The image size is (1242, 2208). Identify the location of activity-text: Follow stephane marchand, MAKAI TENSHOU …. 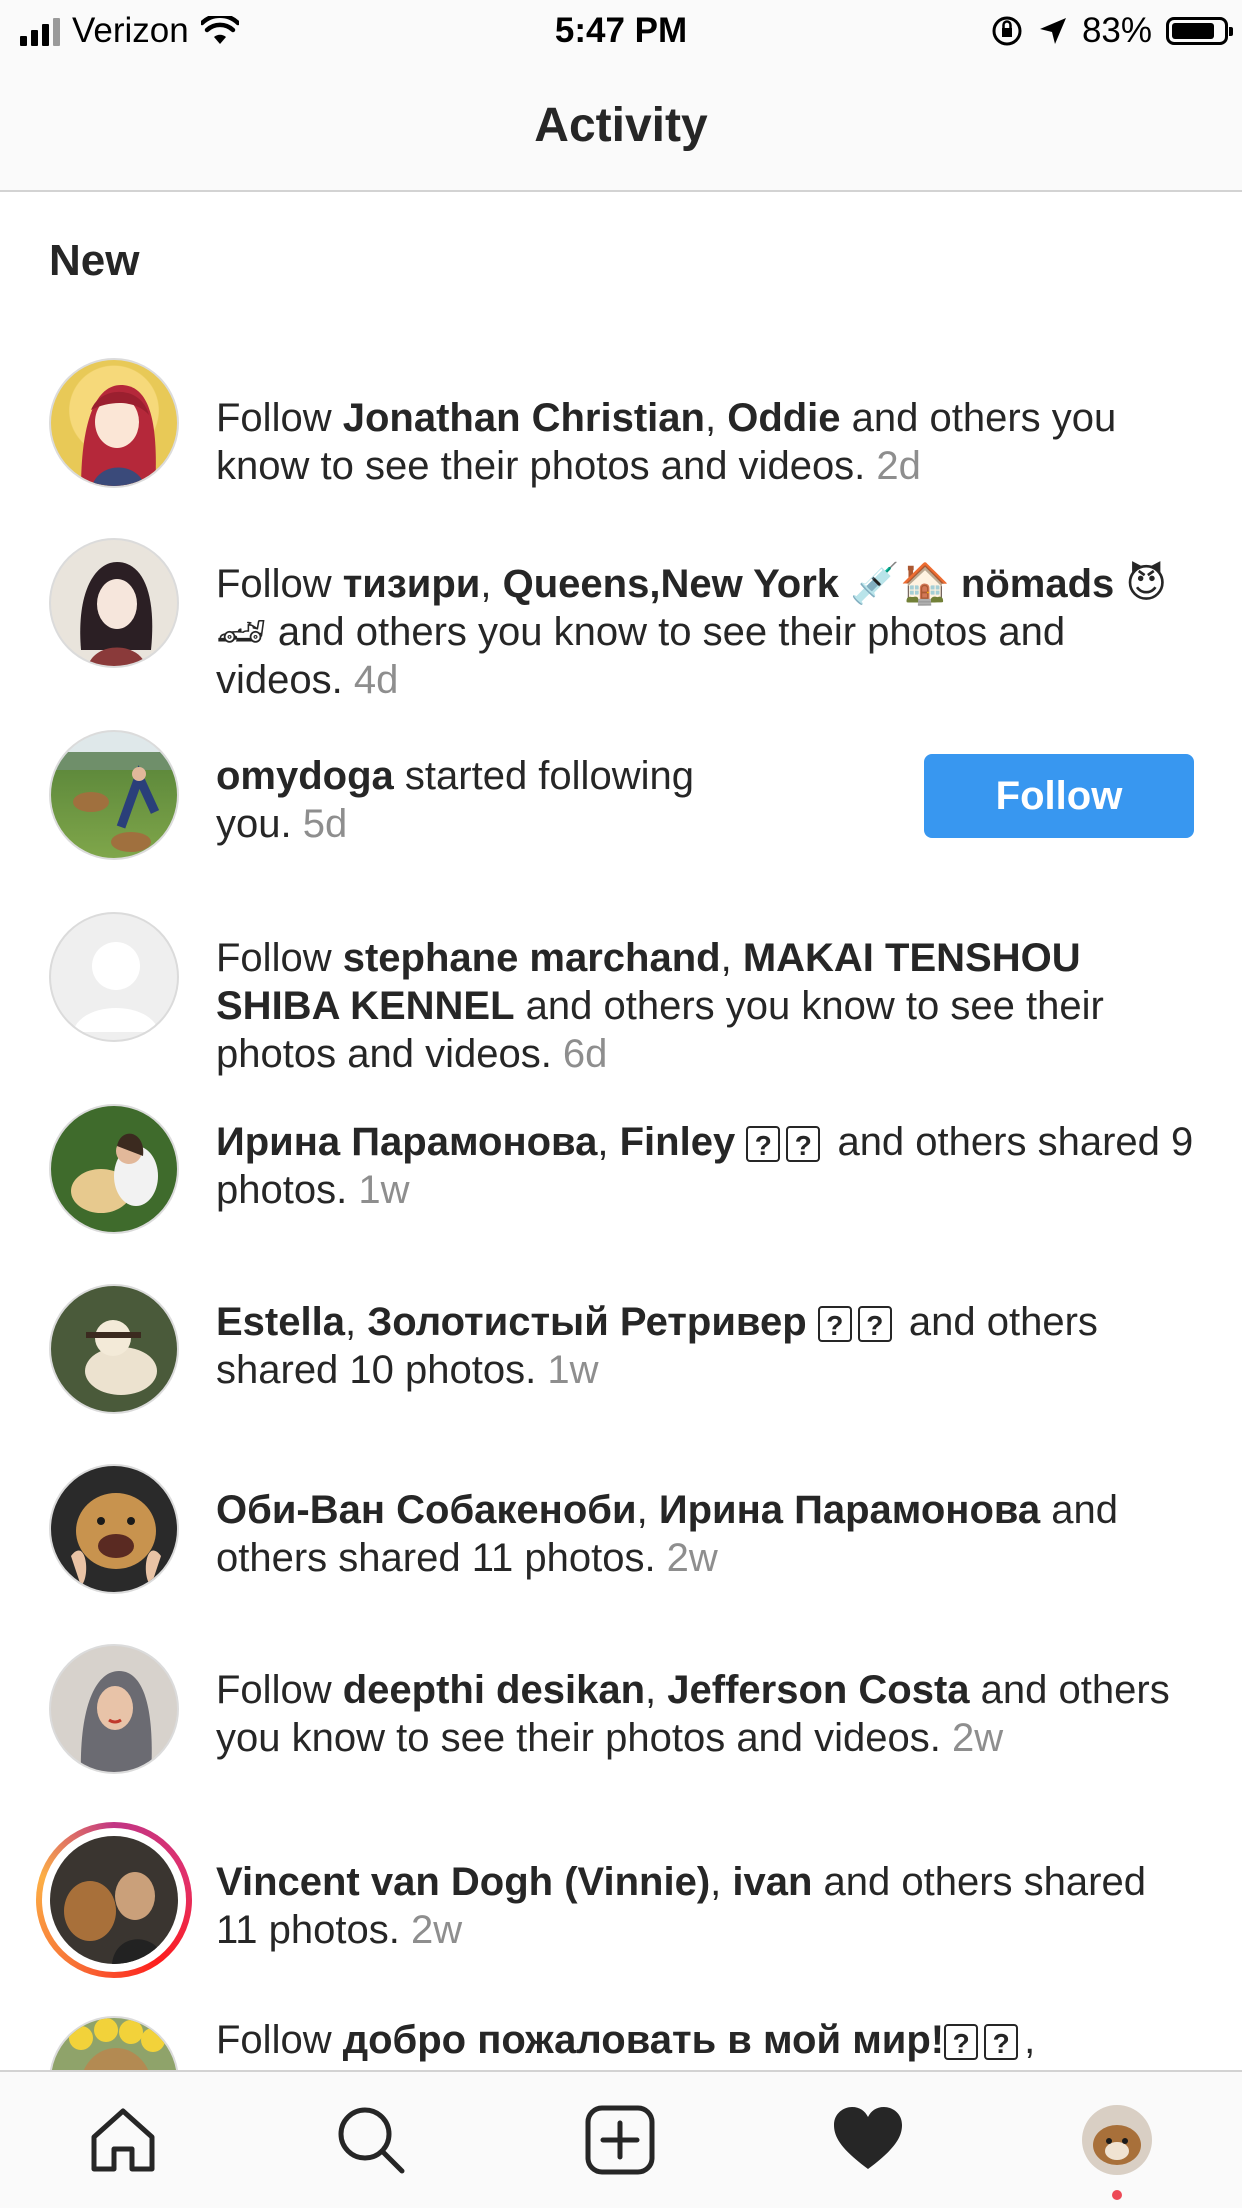
(660, 1006).